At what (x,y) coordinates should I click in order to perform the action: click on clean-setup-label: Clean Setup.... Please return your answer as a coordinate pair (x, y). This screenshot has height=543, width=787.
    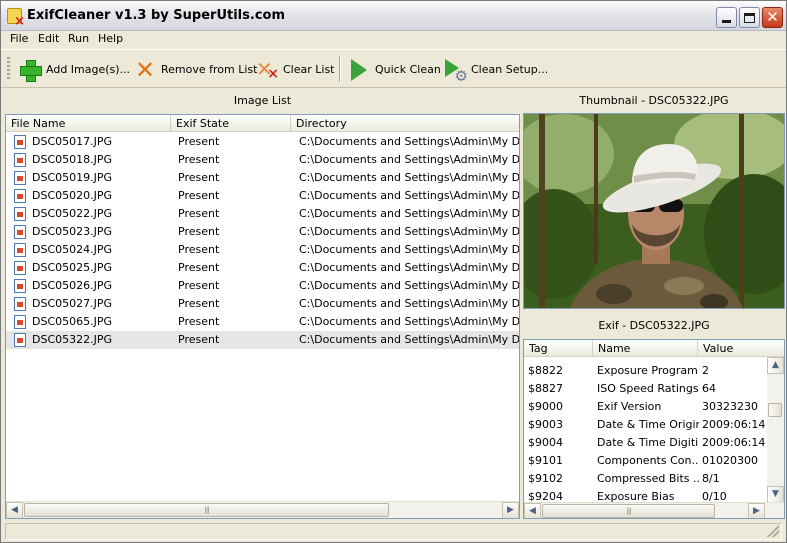
    Looking at the image, I should click on (510, 69).